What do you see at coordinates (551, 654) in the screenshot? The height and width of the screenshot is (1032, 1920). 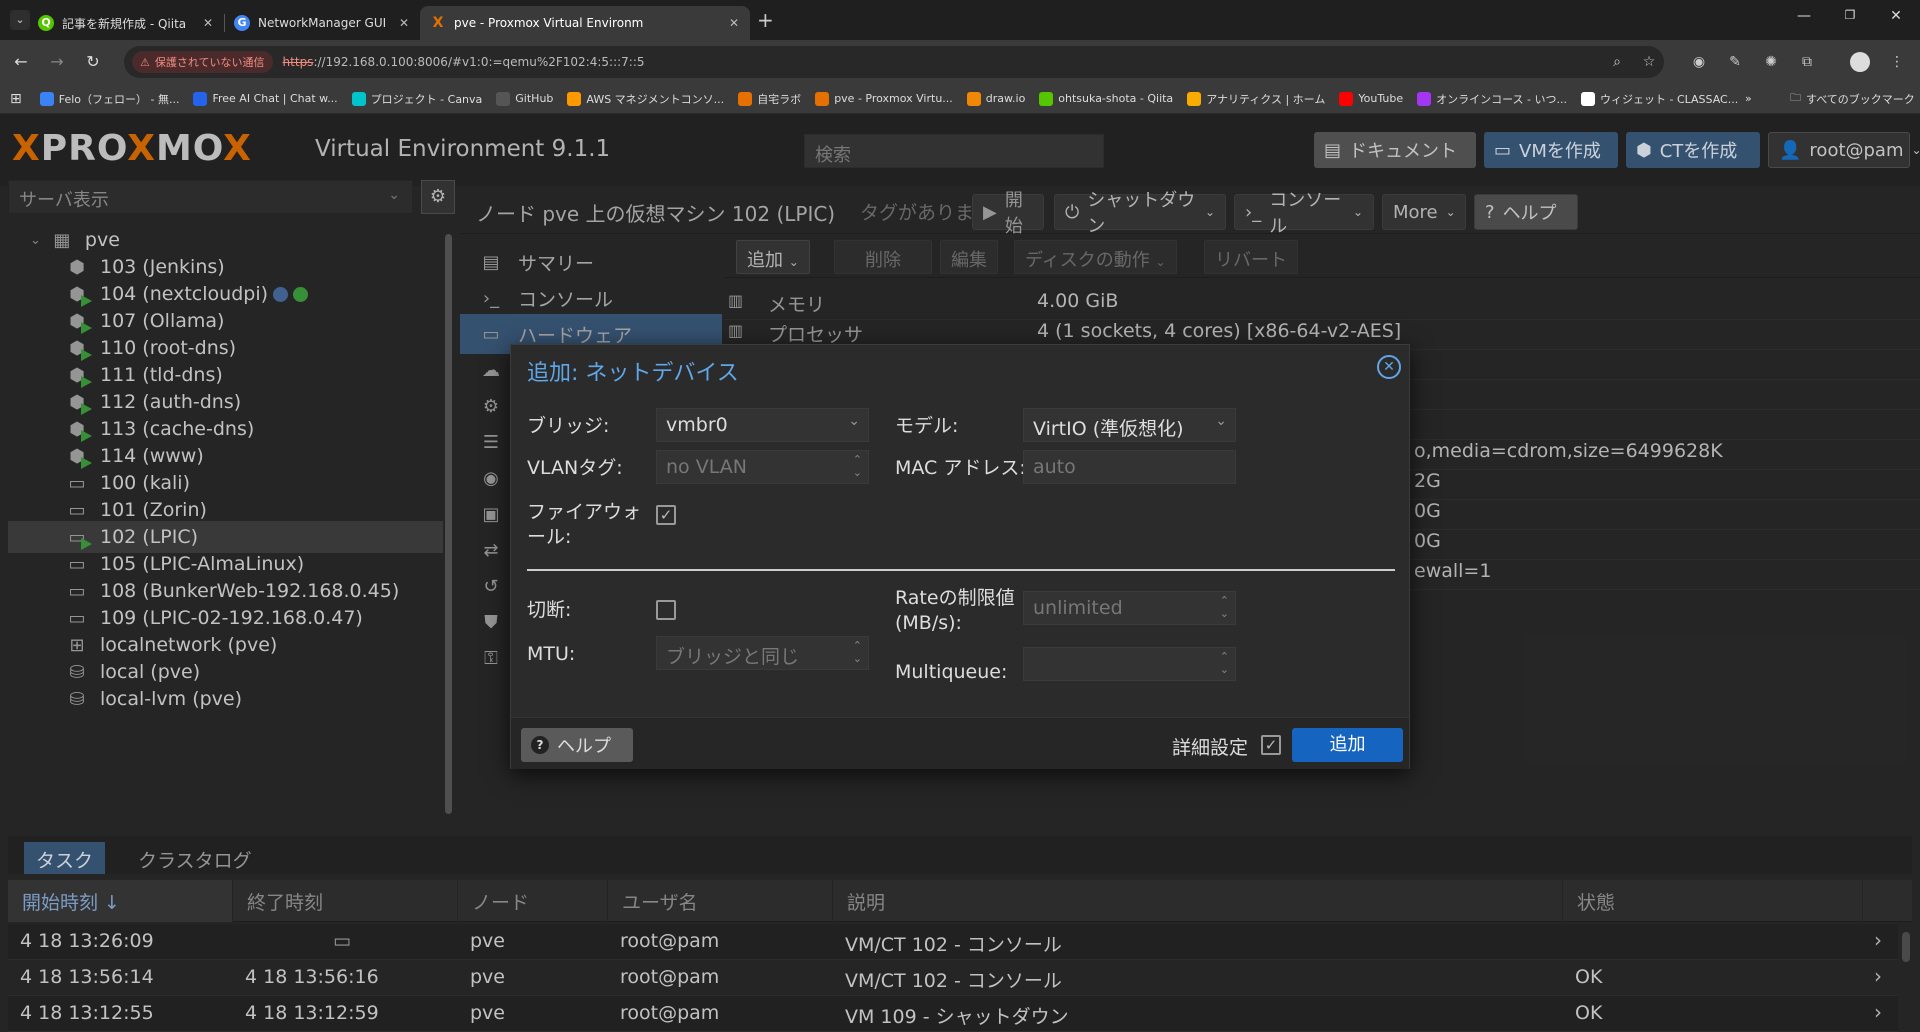 I see `mtu-label: MTU:` at bounding box center [551, 654].